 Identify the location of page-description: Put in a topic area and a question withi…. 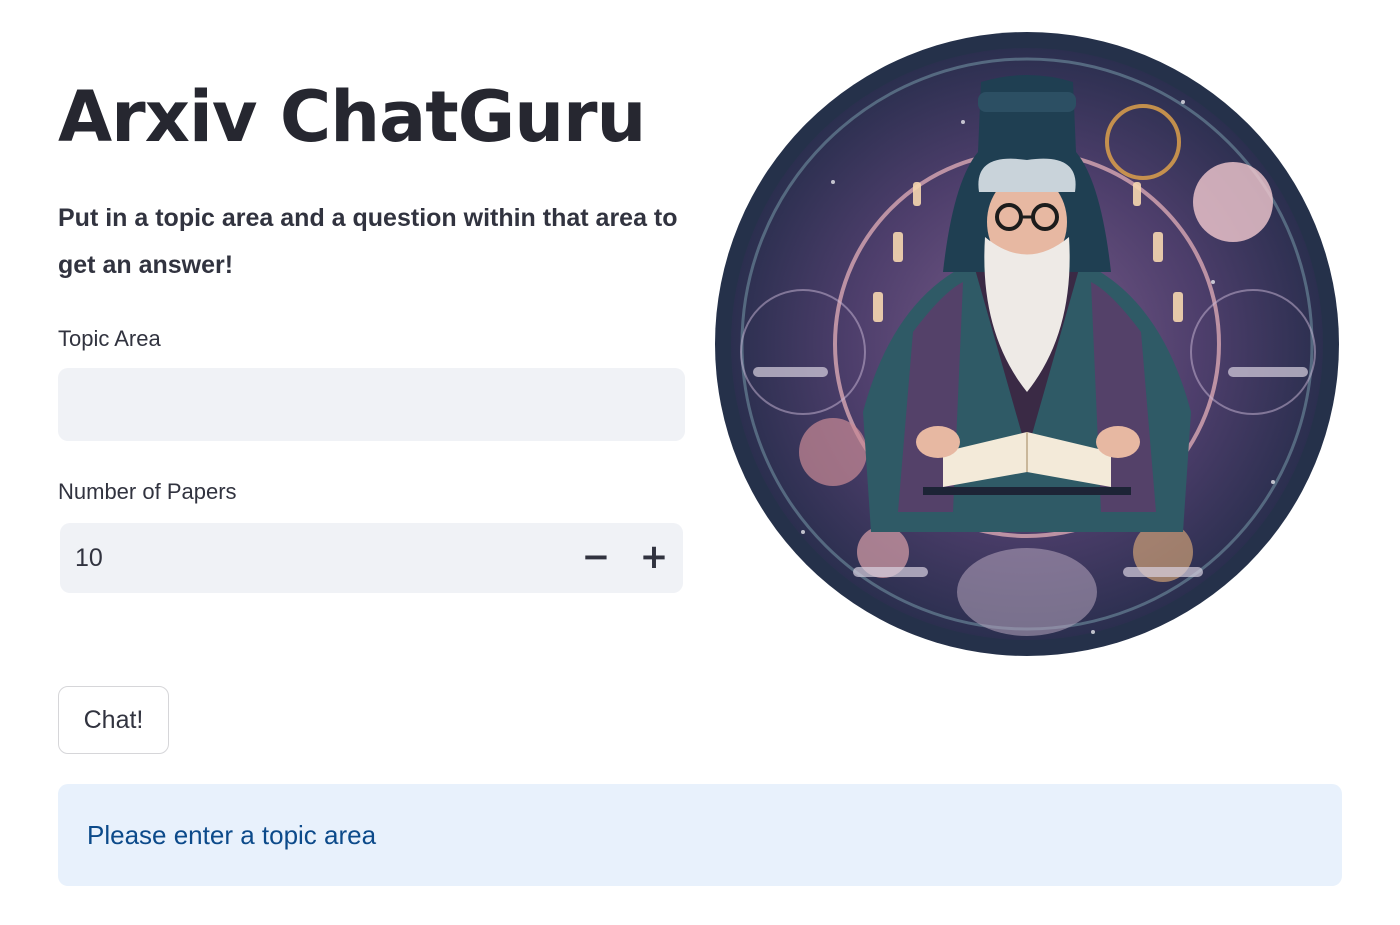
(368, 241).